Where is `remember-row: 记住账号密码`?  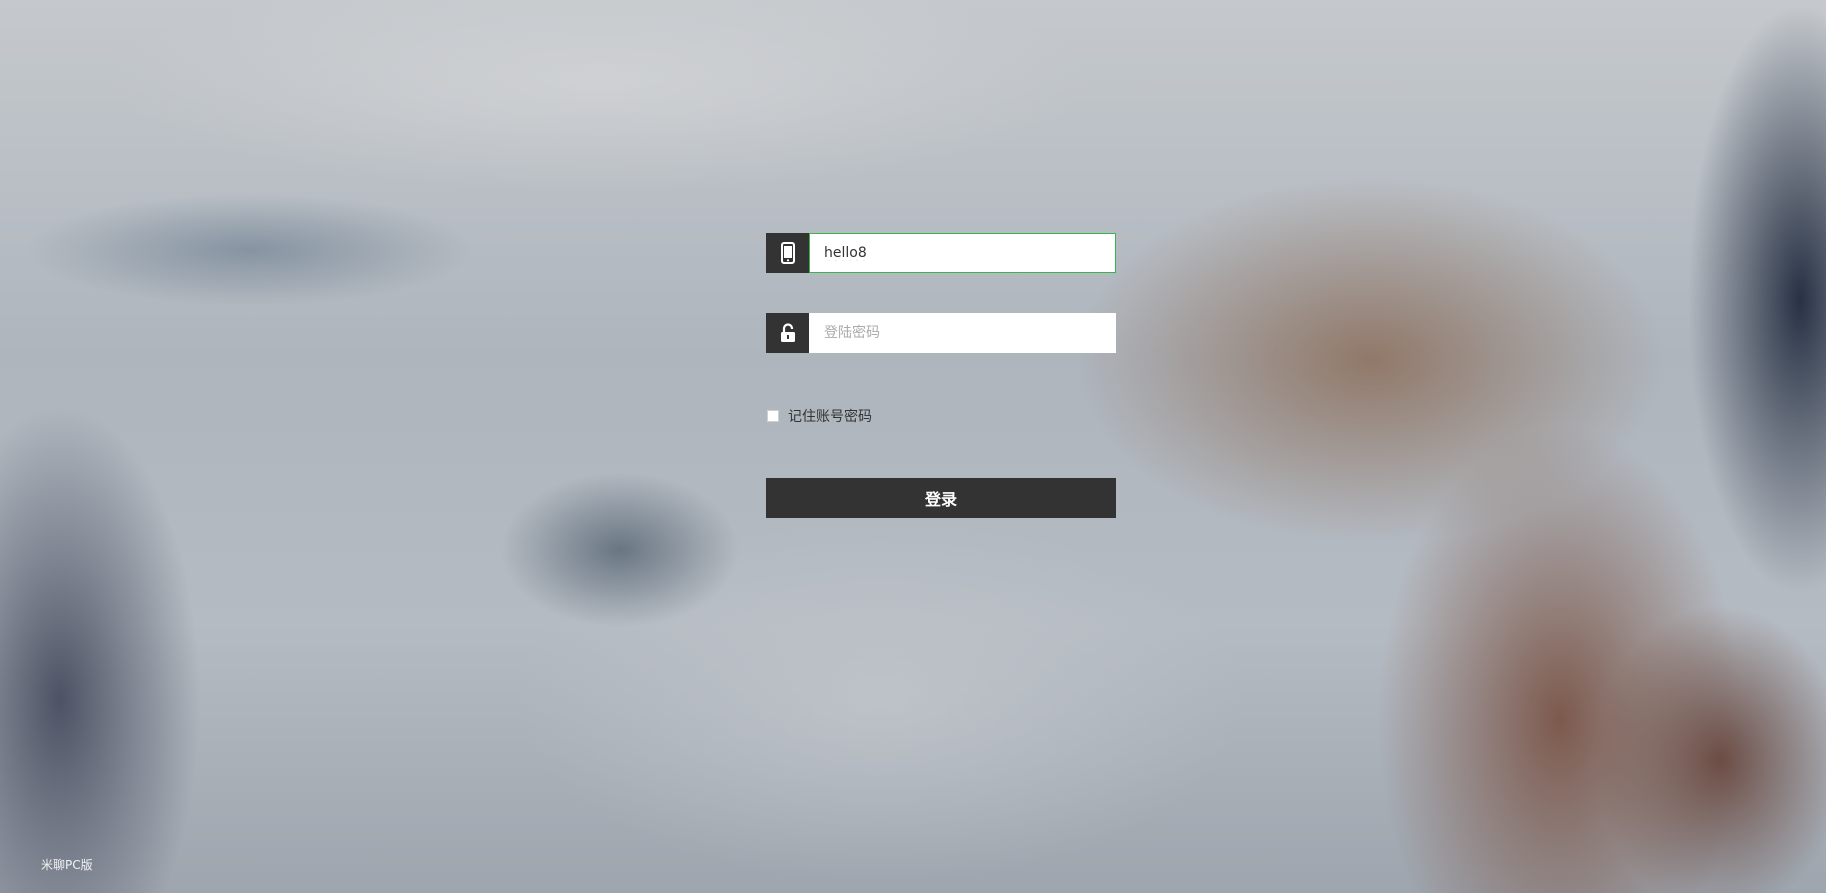
remember-row: 记住账号密码 is located at coordinates (941, 416).